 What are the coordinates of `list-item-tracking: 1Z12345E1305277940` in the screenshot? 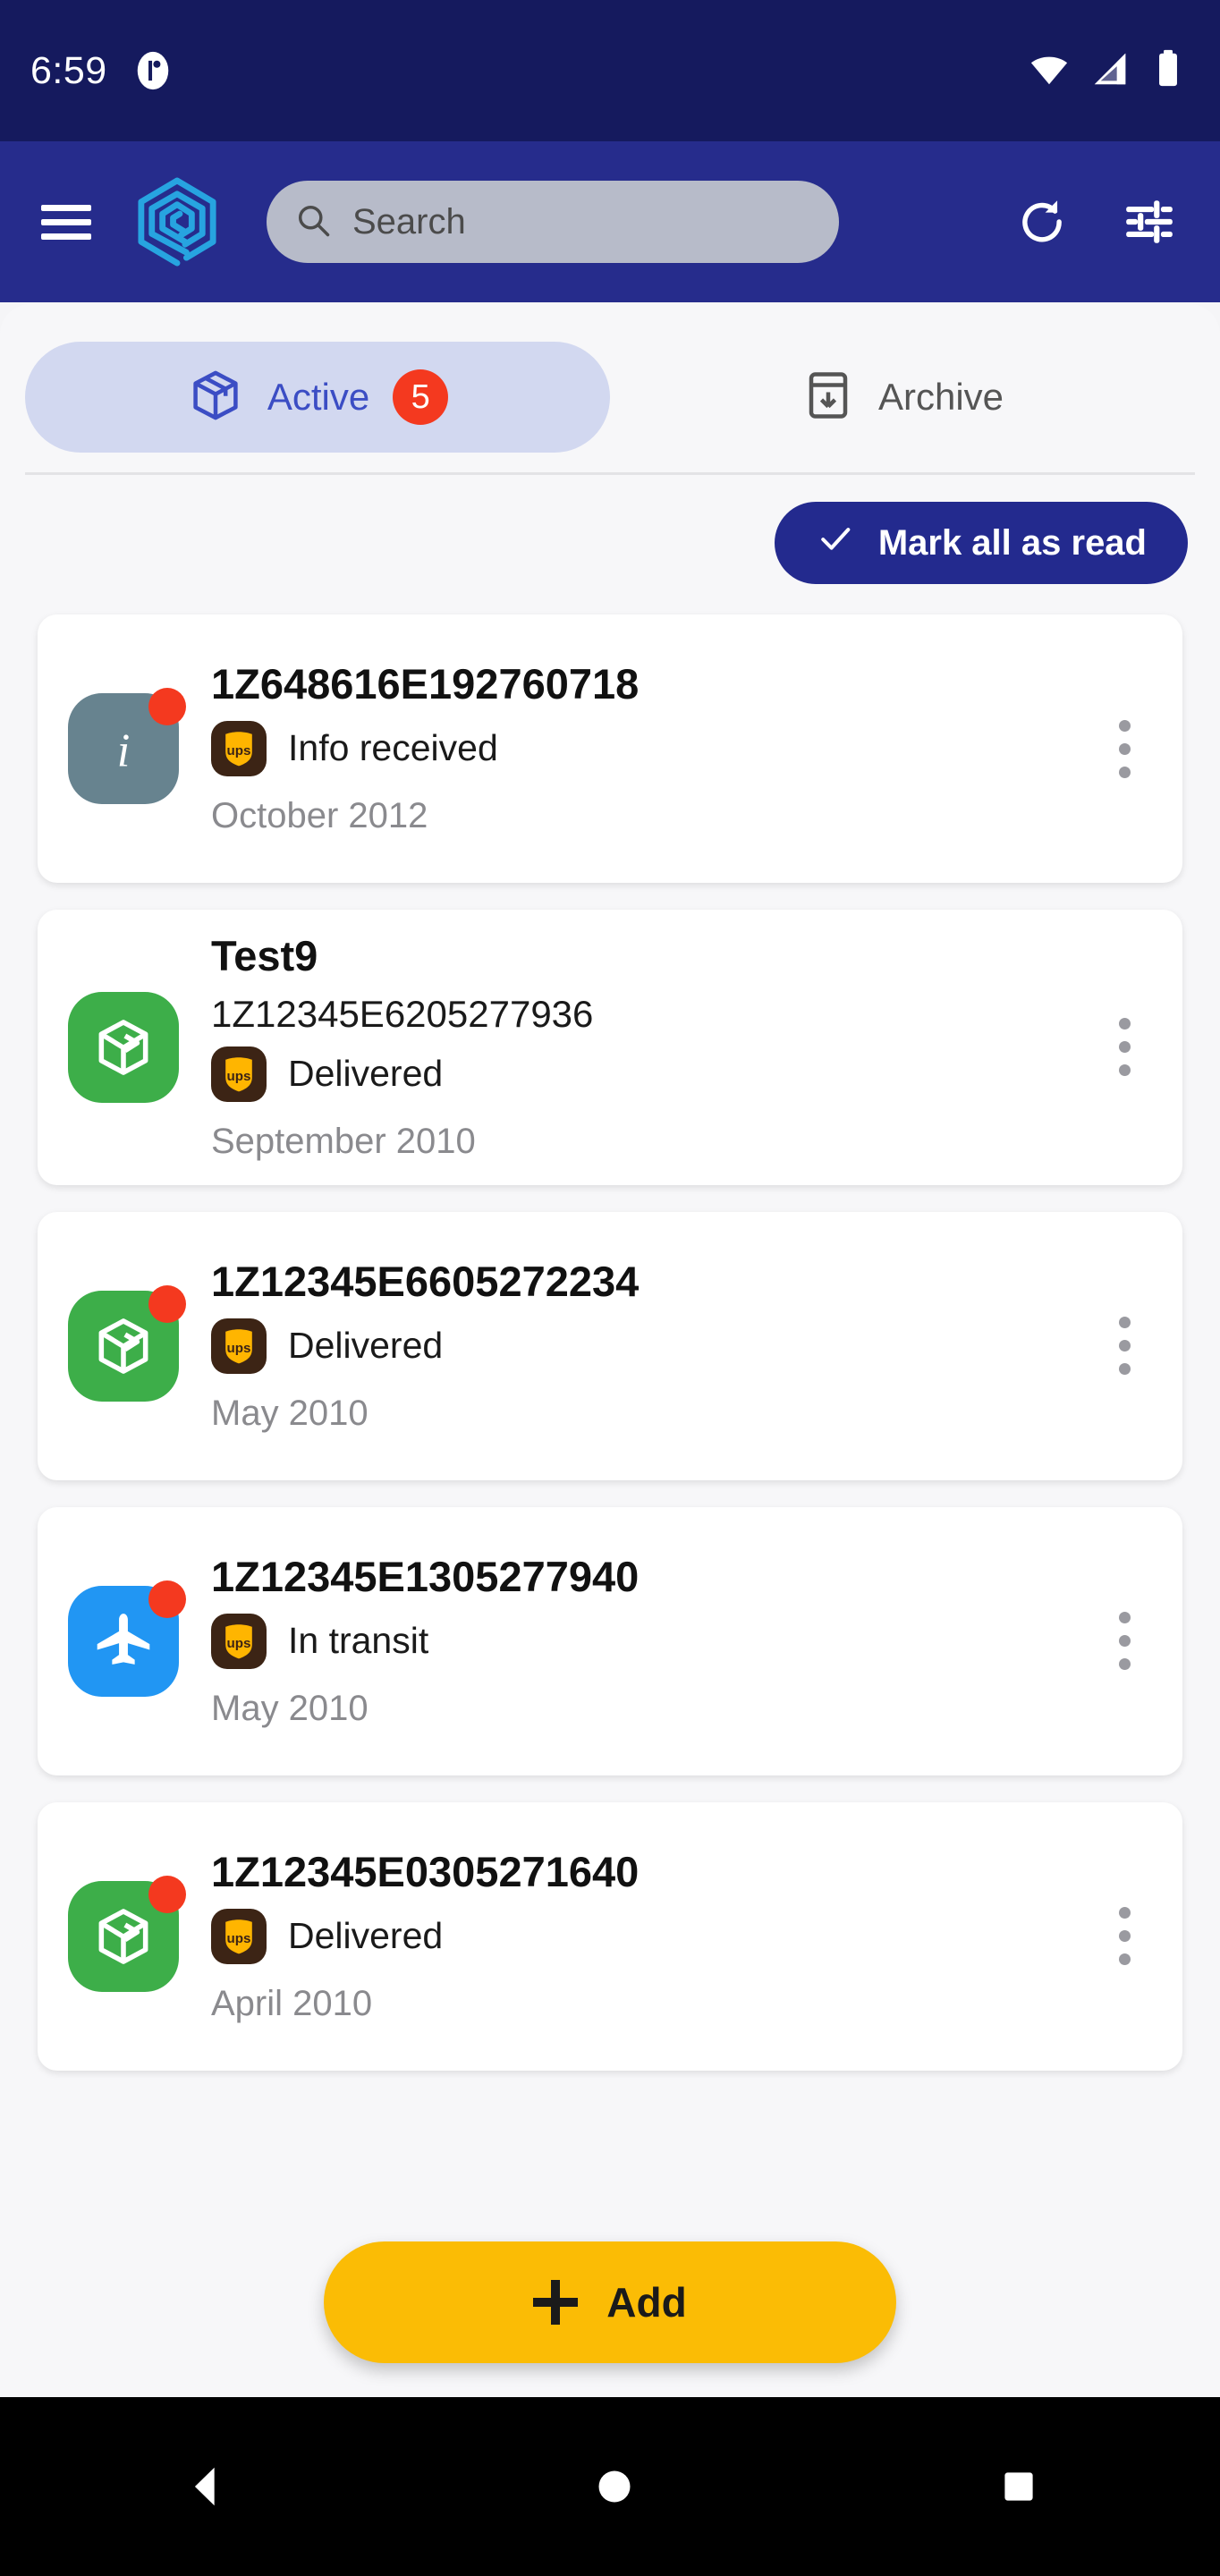 It's located at (426, 1577).